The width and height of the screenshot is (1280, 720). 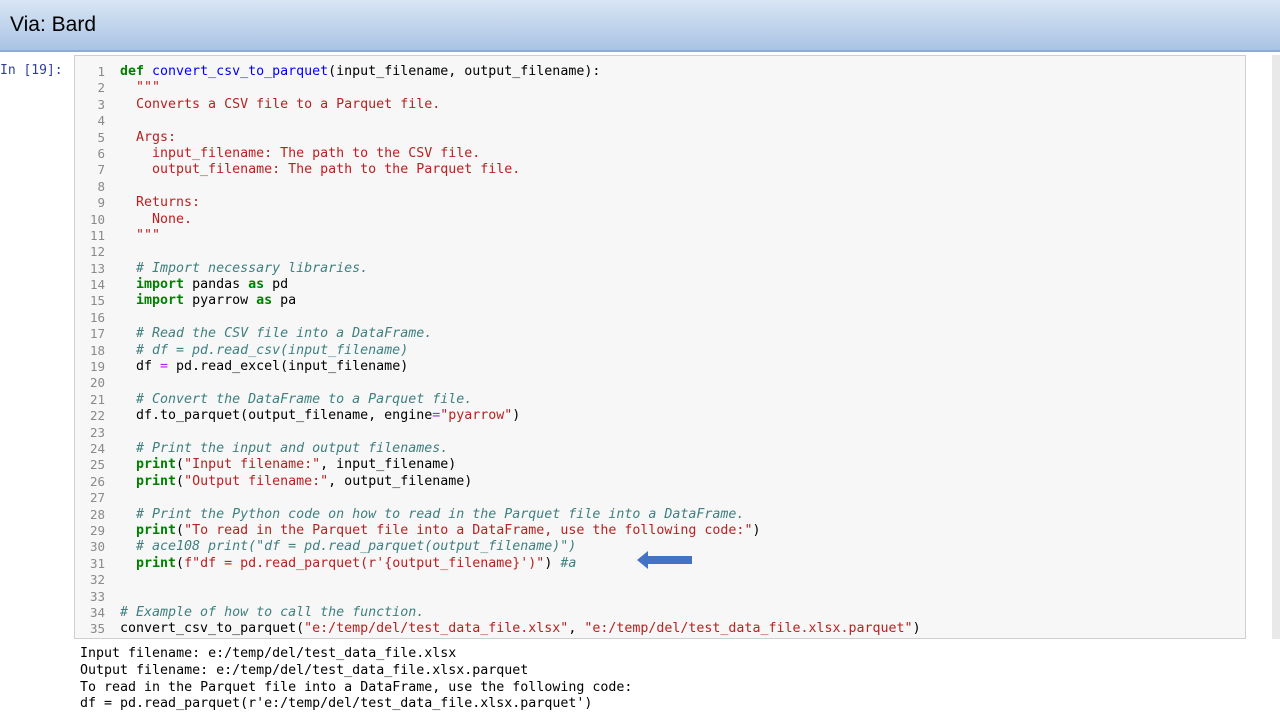 I want to click on code-token: convert_csv_to_parquet, so click(x=240, y=71).